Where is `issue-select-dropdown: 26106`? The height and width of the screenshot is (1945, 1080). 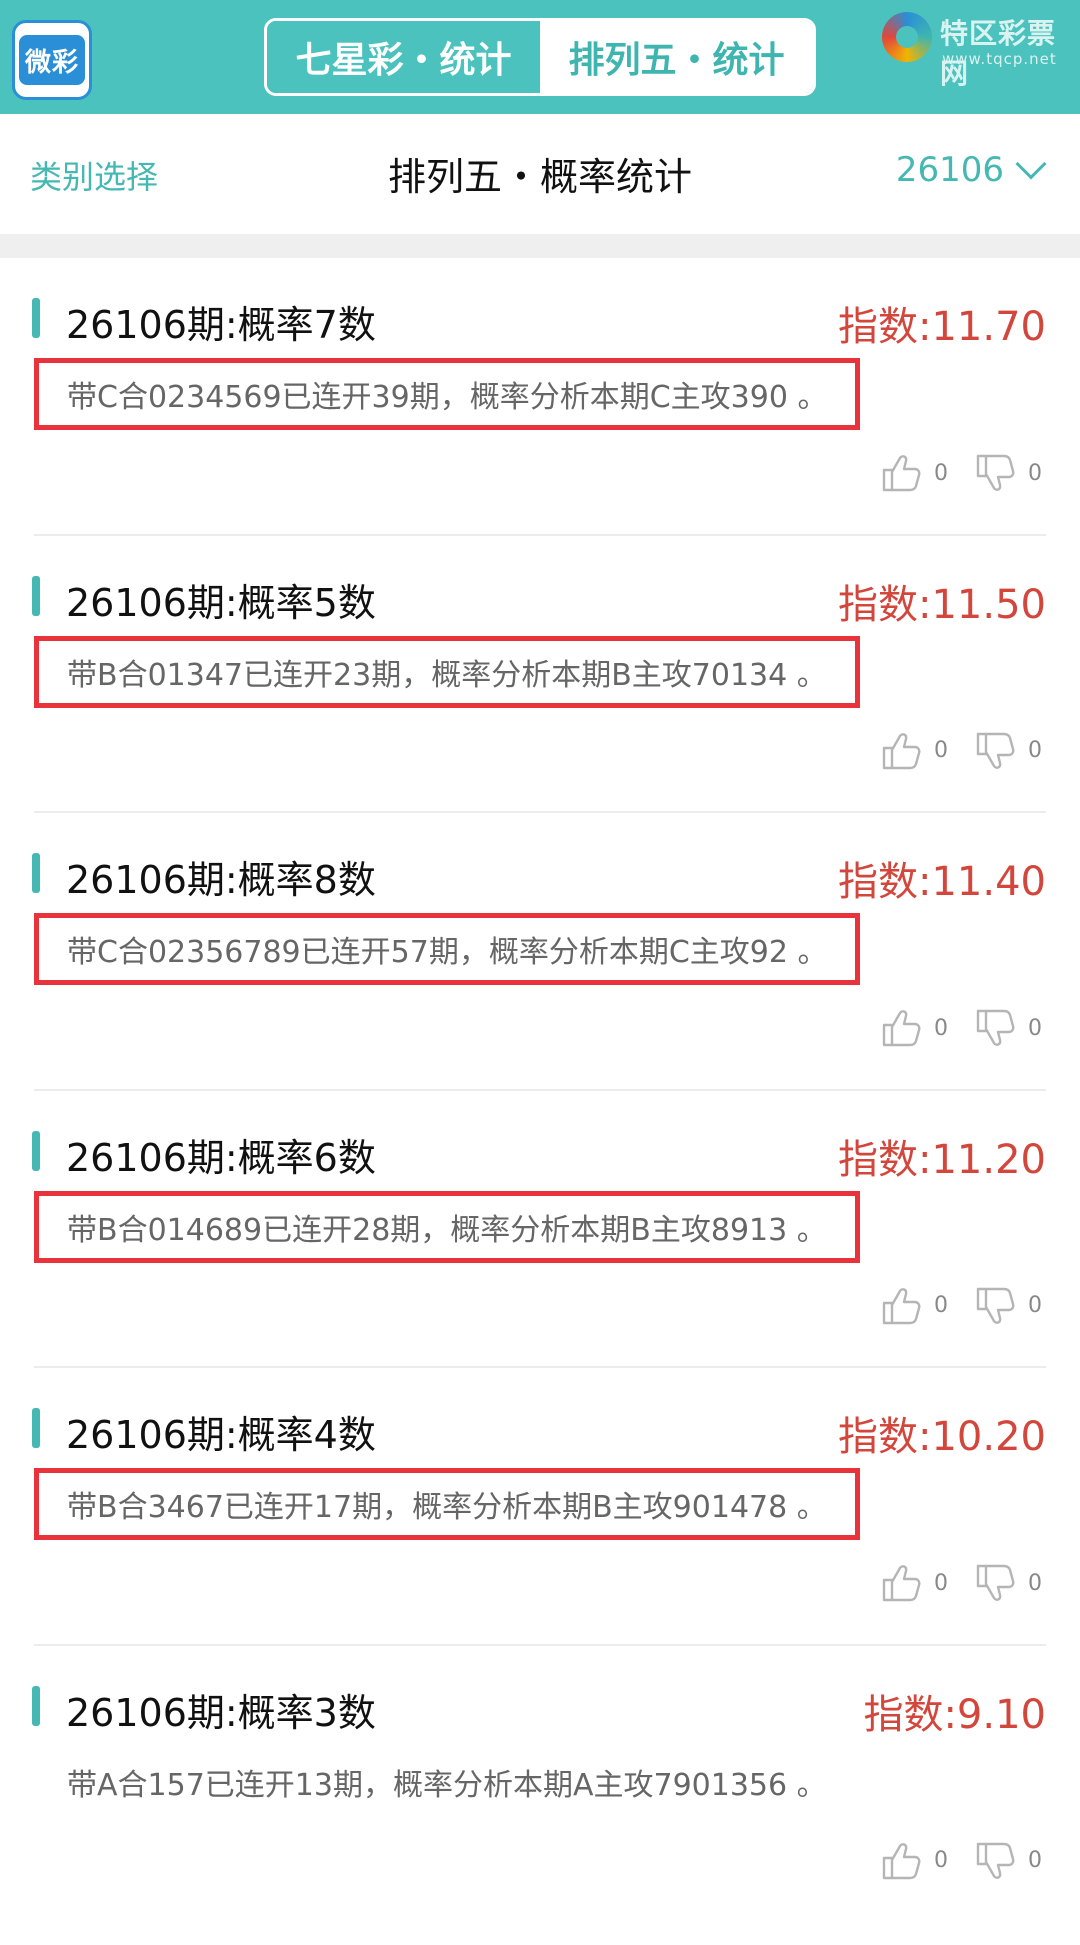 issue-select-dropdown: 26106 is located at coordinates (971, 169).